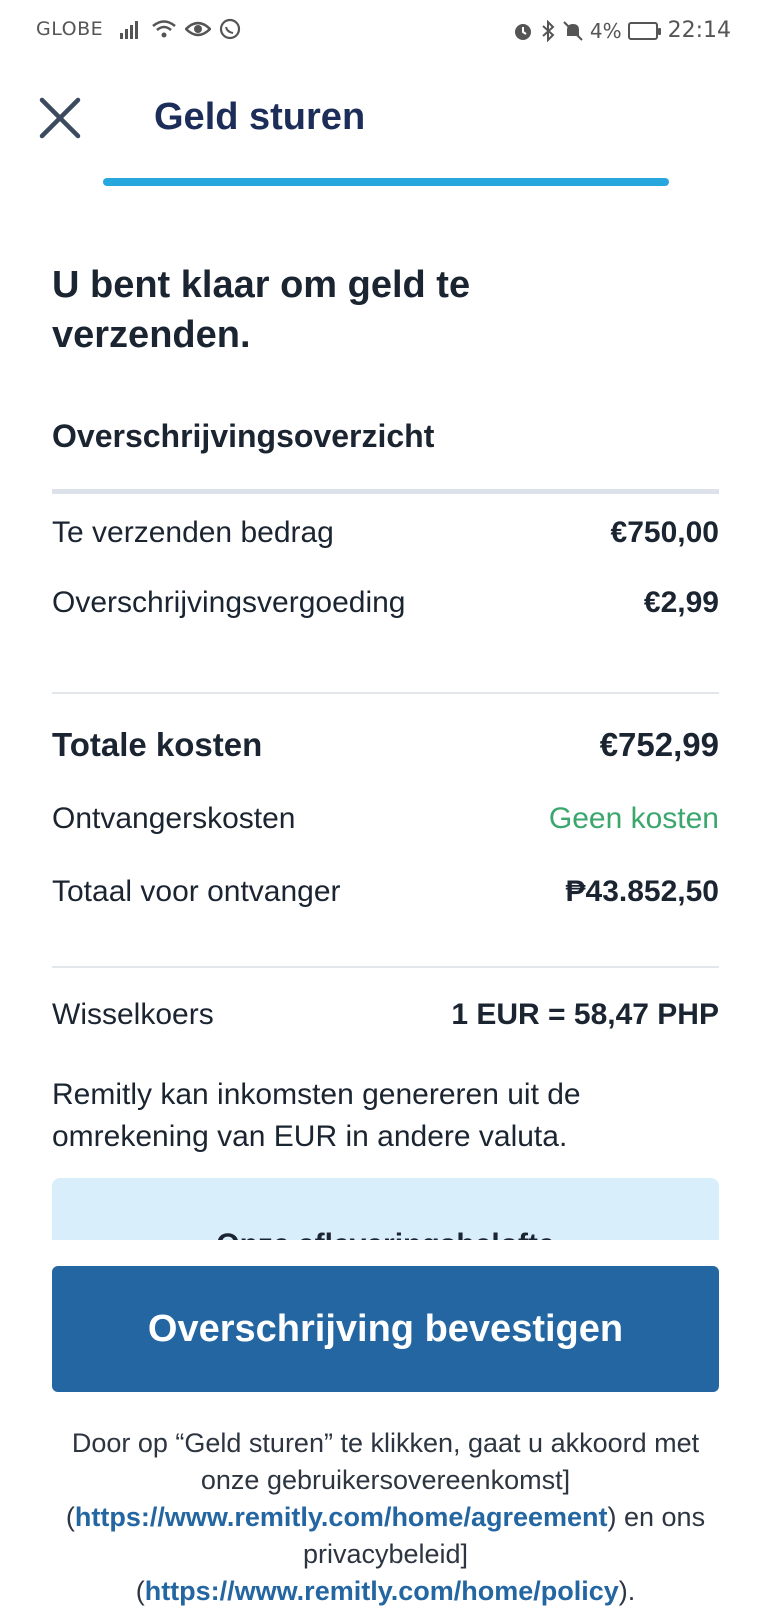 The height and width of the screenshot is (1610, 771). I want to click on page-title: Geld sturen, so click(260, 117).